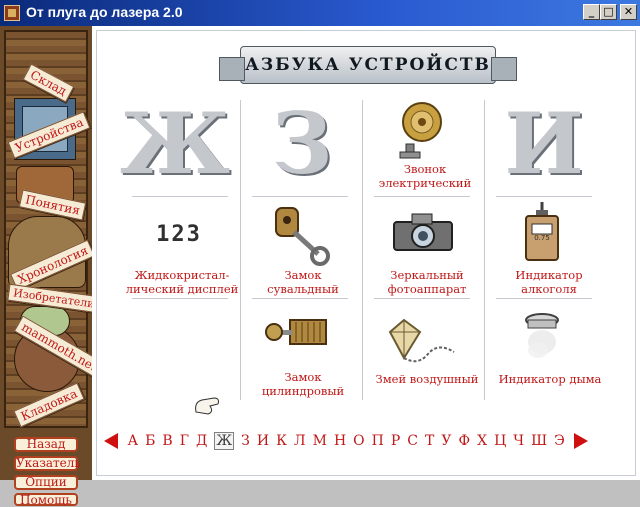  Describe the element at coordinates (175, 143) in the screenshot. I see `big-letter-zh: Ж` at that location.